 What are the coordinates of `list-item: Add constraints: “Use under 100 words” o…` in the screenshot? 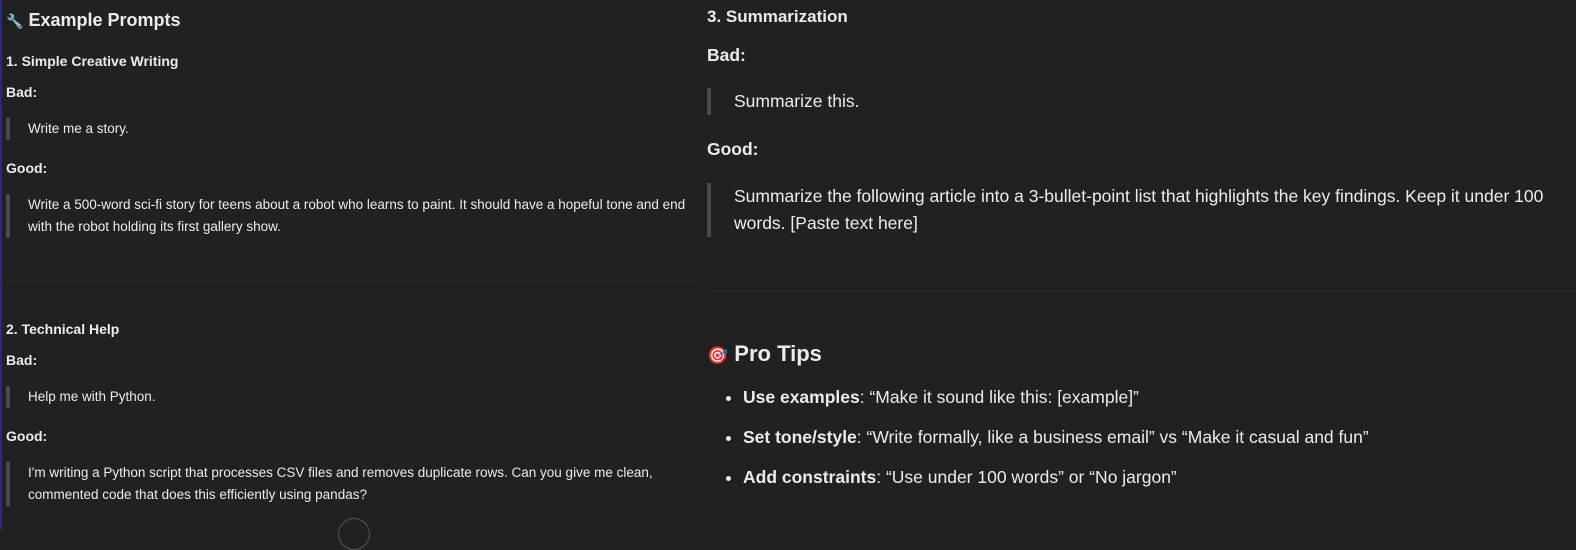 It's located at (1056, 483).